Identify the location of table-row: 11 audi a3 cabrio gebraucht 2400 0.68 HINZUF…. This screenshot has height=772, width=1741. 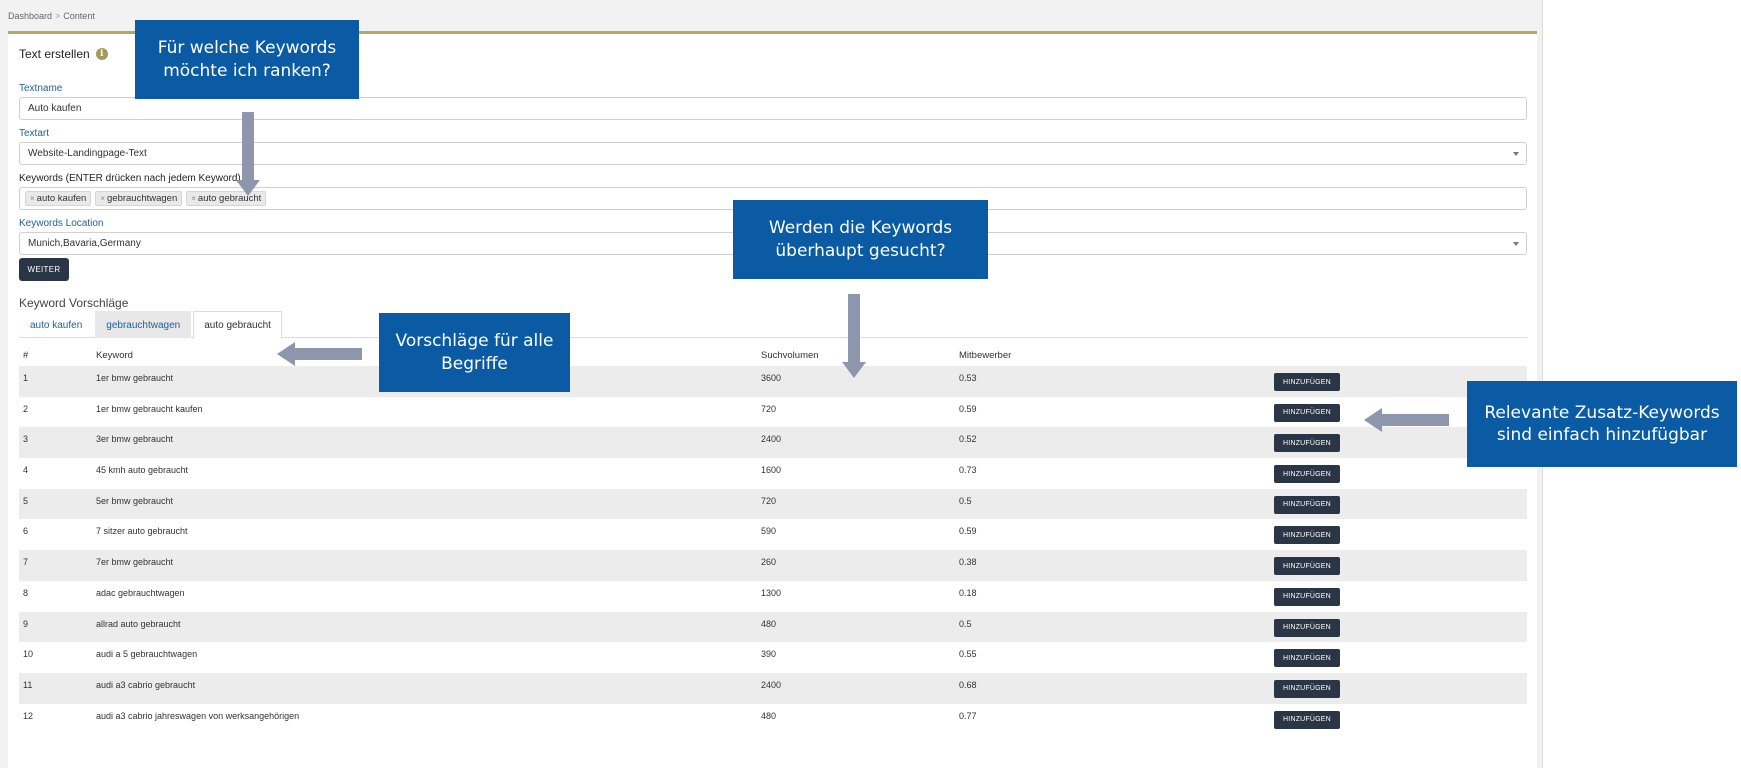
(773, 688).